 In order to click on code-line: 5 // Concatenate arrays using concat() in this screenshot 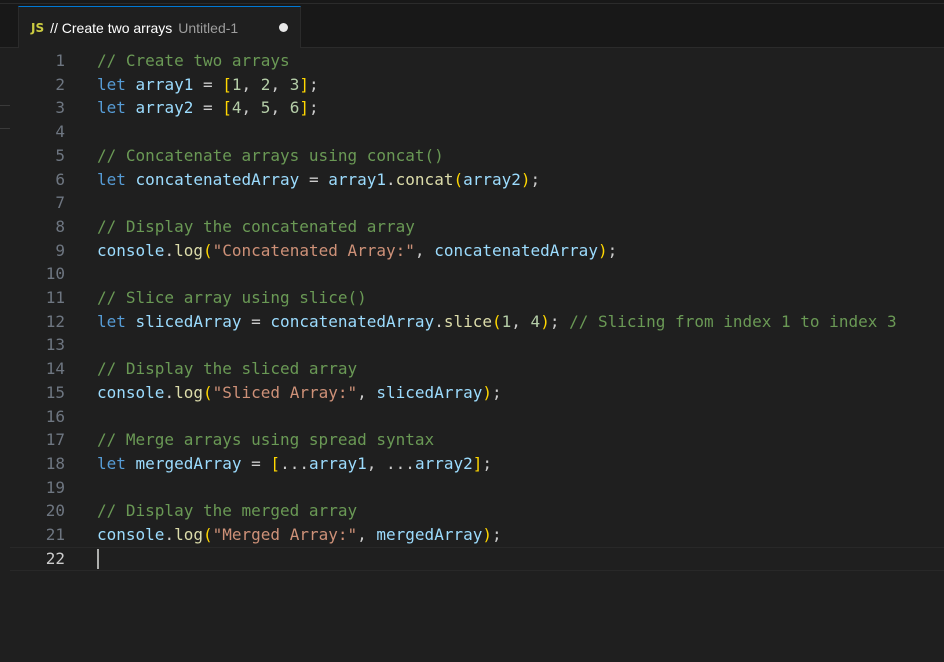, I will do `click(477, 156)`.